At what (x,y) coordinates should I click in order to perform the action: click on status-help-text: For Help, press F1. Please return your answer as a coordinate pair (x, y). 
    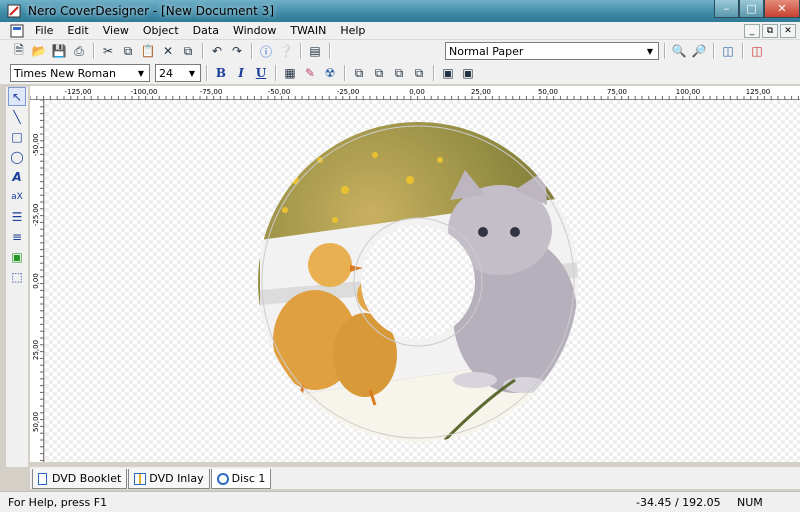
    Looking at the image, I should click on (58, 502).